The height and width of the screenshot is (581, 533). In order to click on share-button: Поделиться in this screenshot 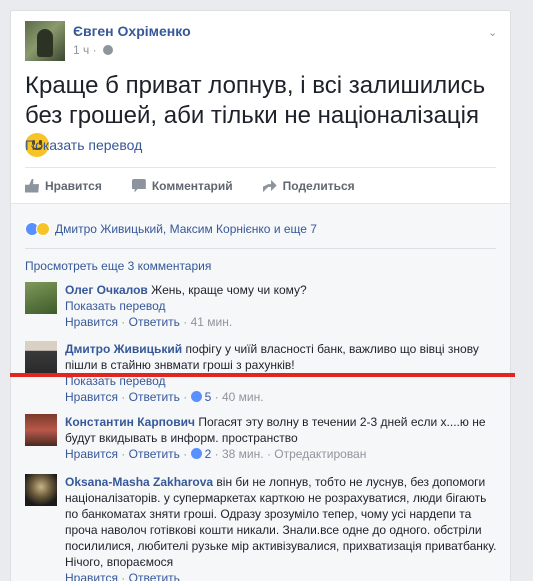, I will do `click(308, 185)`.